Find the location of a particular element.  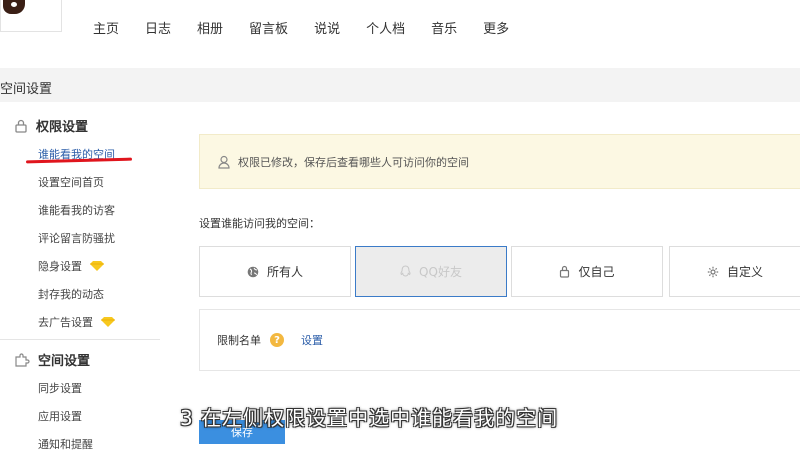

sidebar-item-sync: 同步设置 is located at coordinates (60, 388).